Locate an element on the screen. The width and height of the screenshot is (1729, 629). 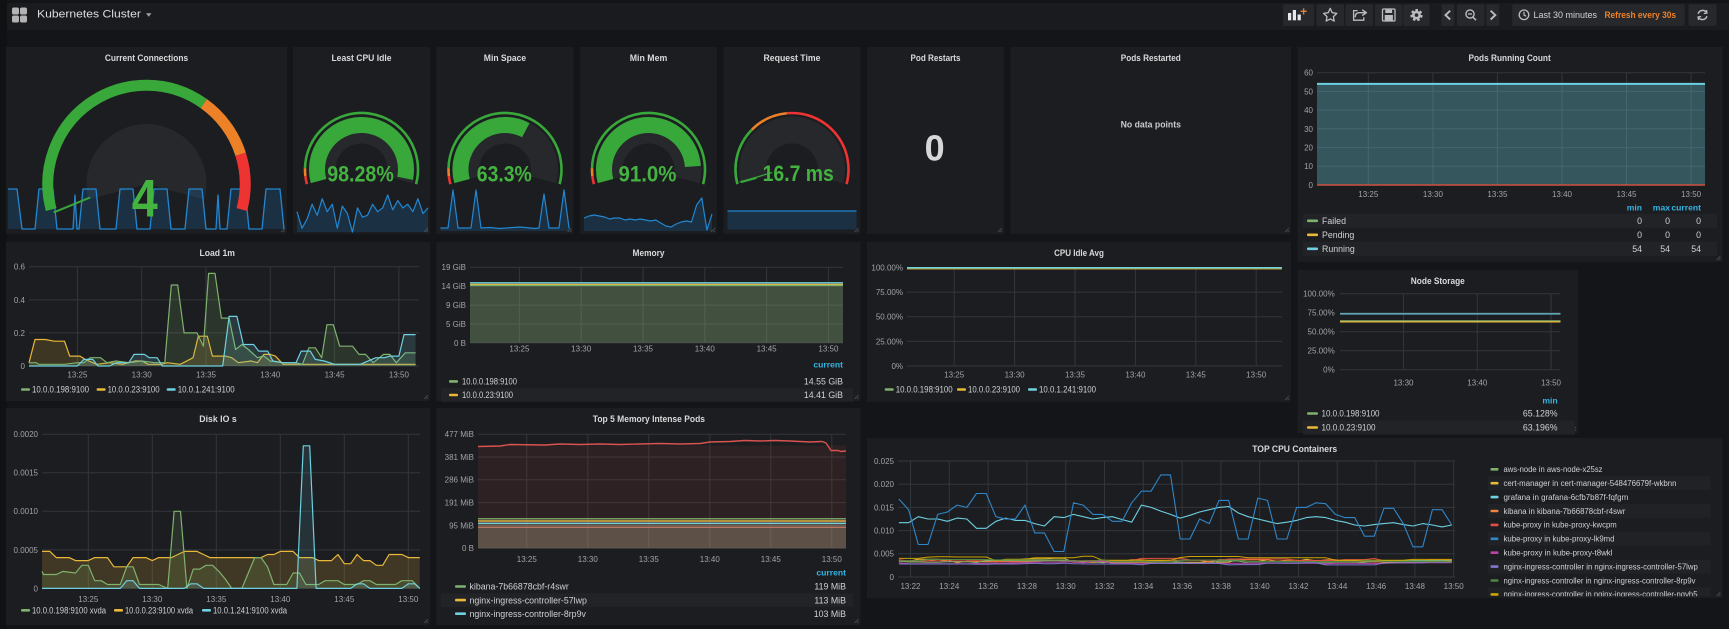
svg-text: 100.00% is located at coordinates (1319, 294).